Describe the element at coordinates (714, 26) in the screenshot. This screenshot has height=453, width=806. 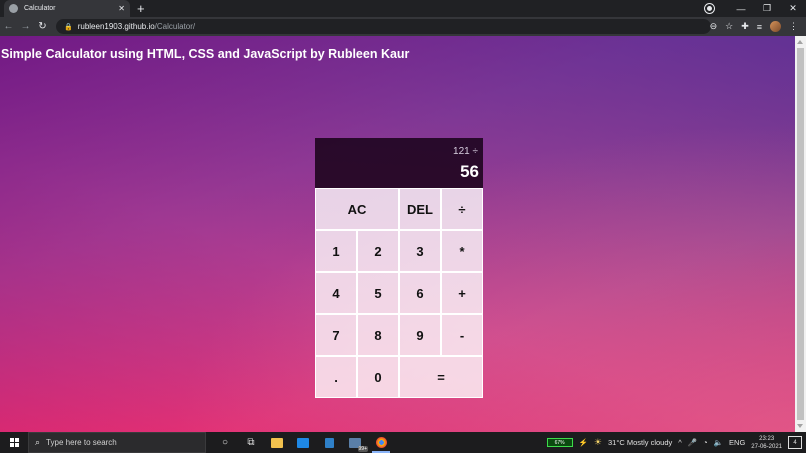
I see `zoom-icon: ⊖` at that location.